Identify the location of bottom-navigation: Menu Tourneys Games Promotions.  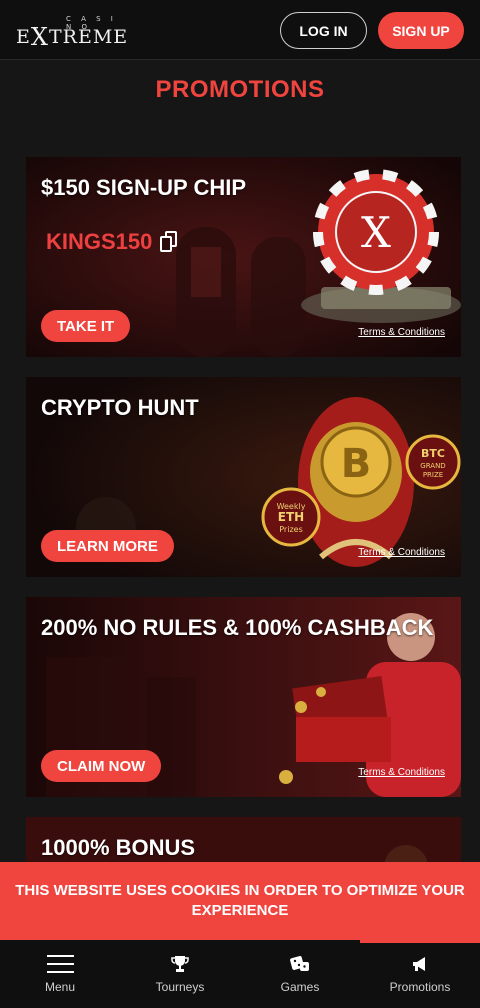
(240, 974).